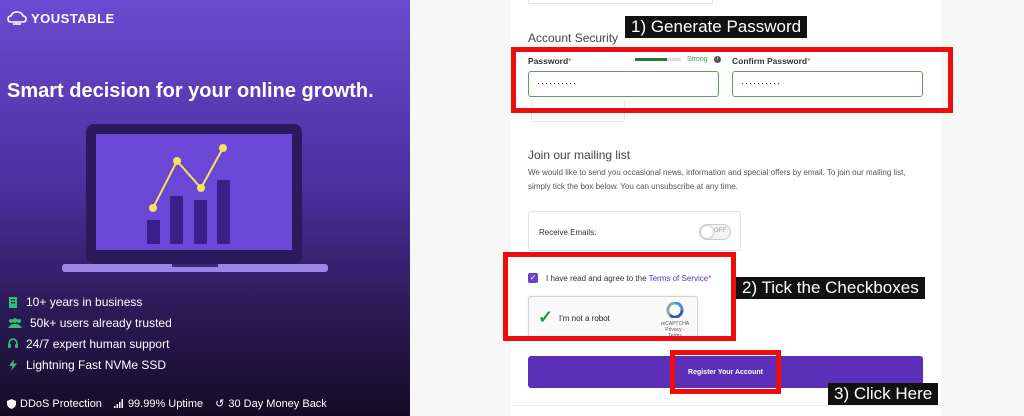  I want to click on shield-icon, so click(11, 403).